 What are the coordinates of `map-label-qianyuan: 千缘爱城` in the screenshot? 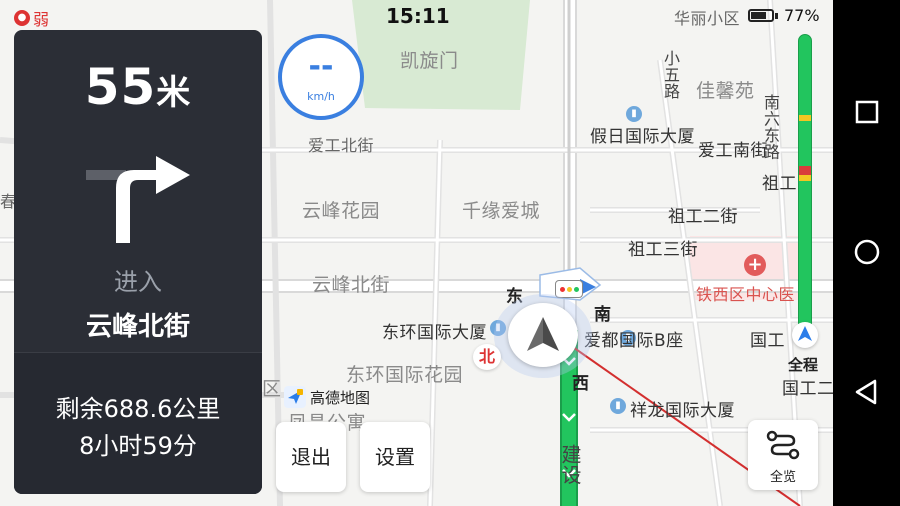 It's located at (501, 211).